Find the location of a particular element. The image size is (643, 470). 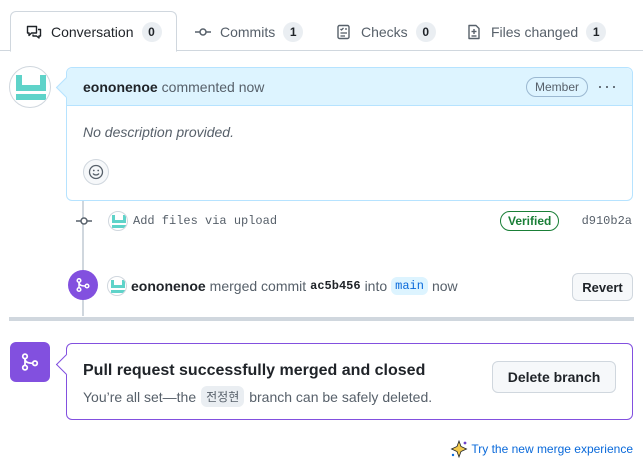

sparkle-icon is located at coordinates (459, 449).